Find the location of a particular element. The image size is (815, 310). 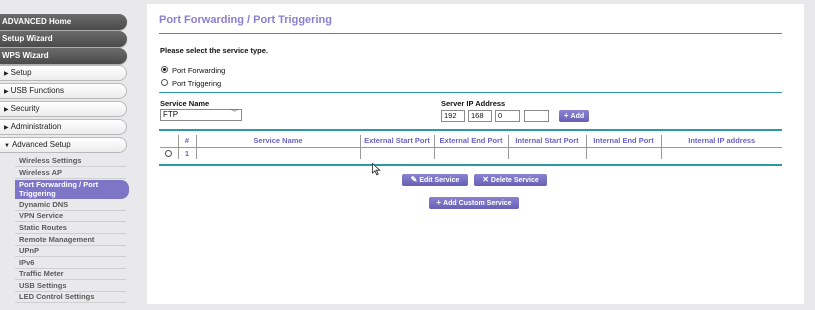

delete-service-button: ✕ Delete Service is located at coordinates (510, 180).